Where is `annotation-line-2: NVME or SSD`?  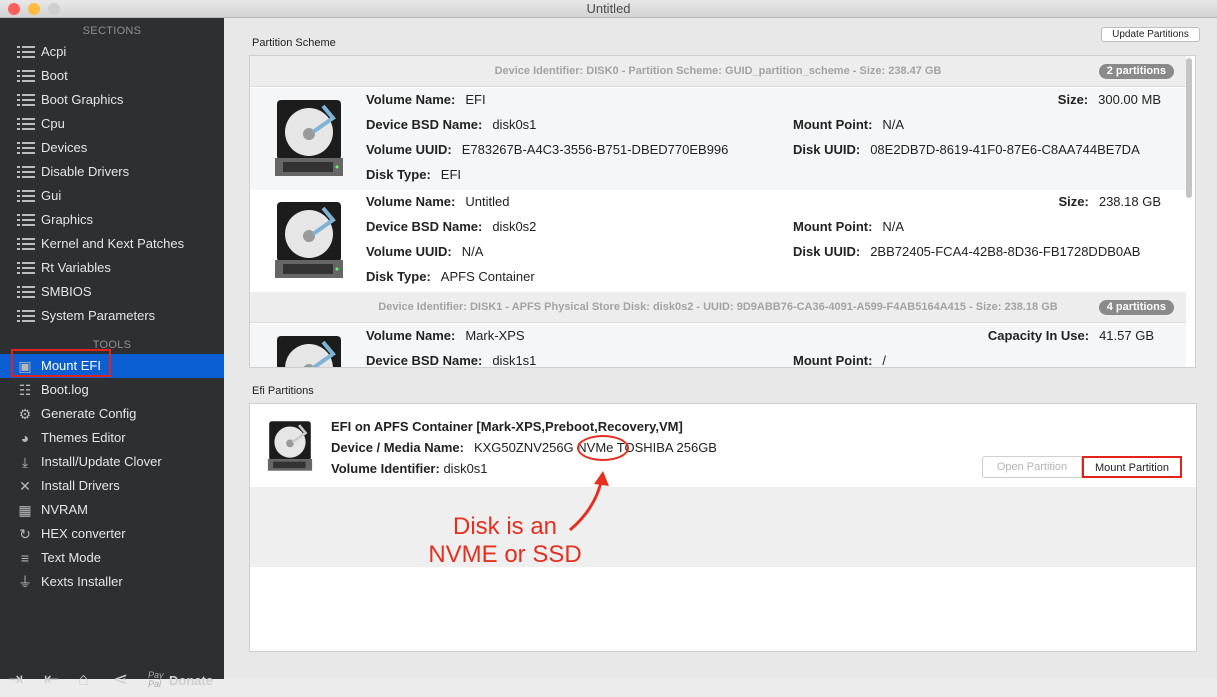 annotation-line-2: NVME or SSD is located at coordinates (505, 554).